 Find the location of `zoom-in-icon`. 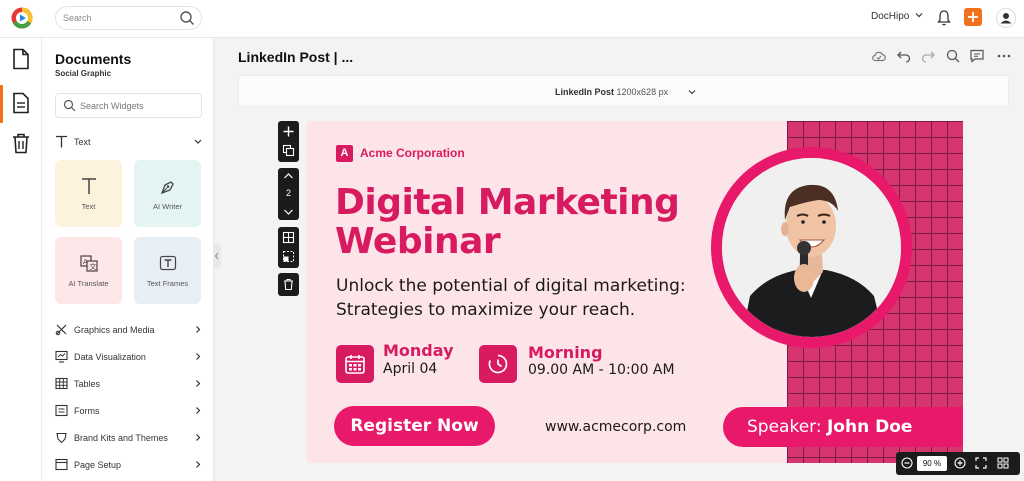

zoom-in-icon is located at coordinates (960, 463).